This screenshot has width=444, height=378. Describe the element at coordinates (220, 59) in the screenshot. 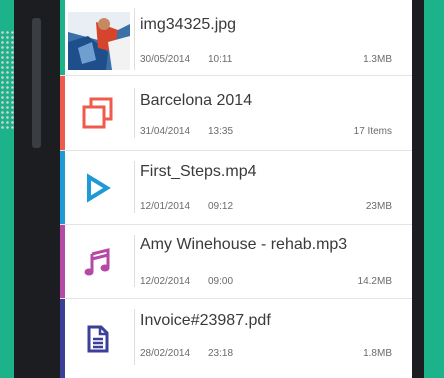

I see `file-time: 10:11` at that location.